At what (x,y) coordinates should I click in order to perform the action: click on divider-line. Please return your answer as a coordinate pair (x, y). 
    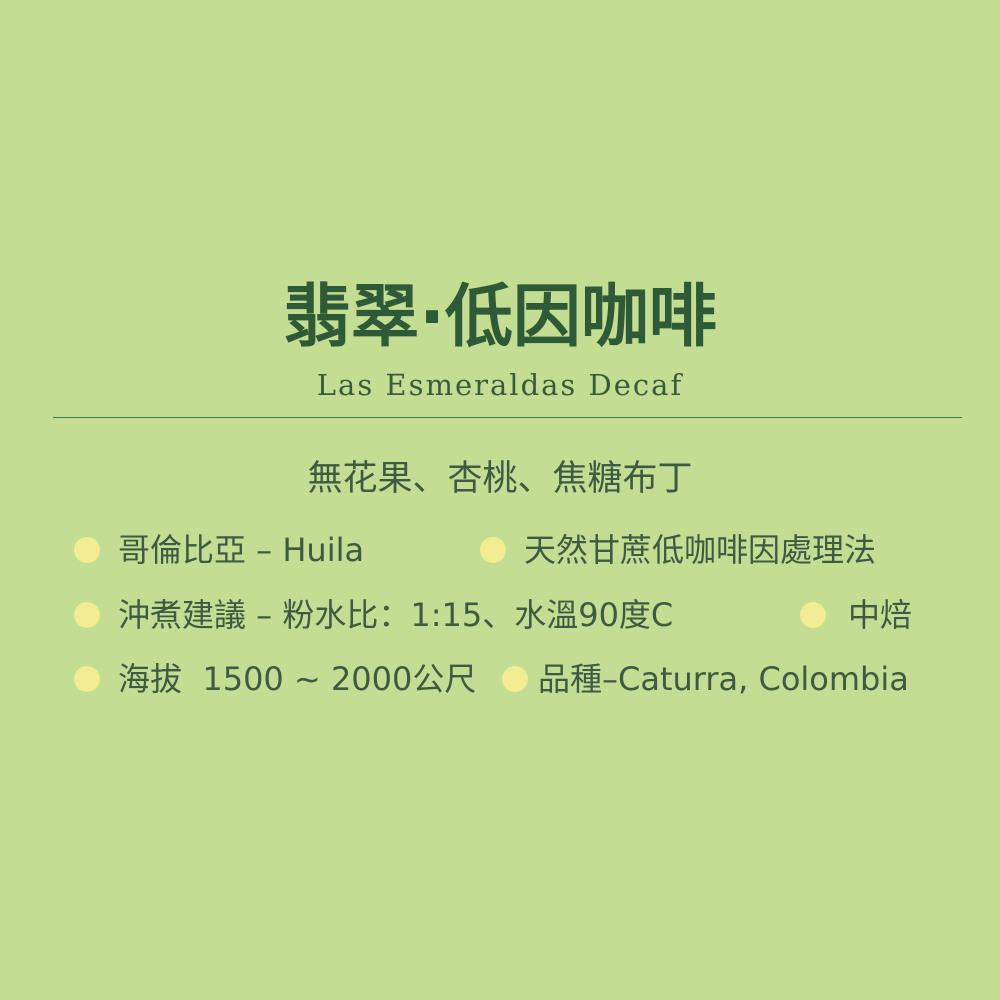
    Looking at the image, I should click on (507, 417).